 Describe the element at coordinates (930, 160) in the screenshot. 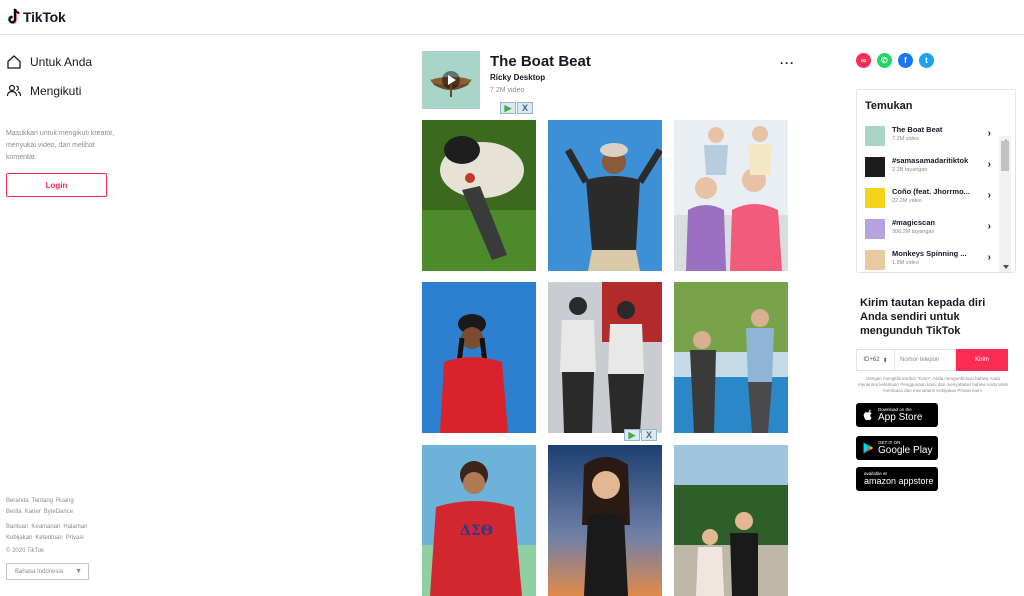

I see `discover-item-name: #samasamadaritiktok` at that location.